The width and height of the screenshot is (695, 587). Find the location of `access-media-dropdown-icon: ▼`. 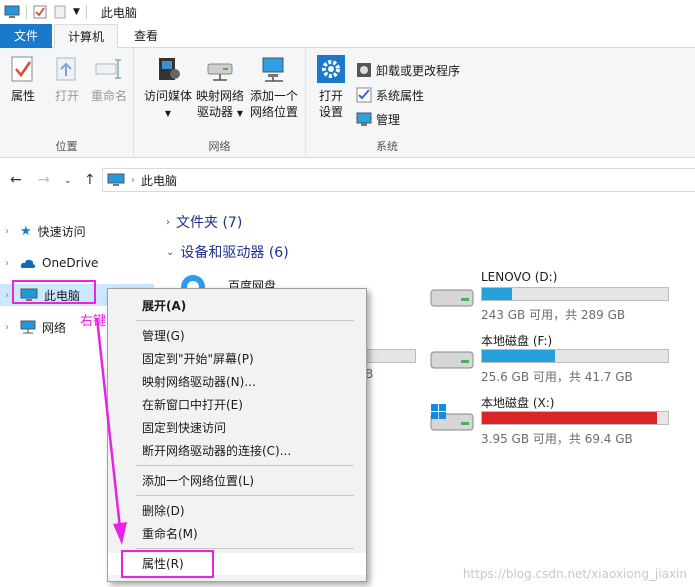

access-media-dropdown-icon: ▼ is located at coordinates (168, 113).